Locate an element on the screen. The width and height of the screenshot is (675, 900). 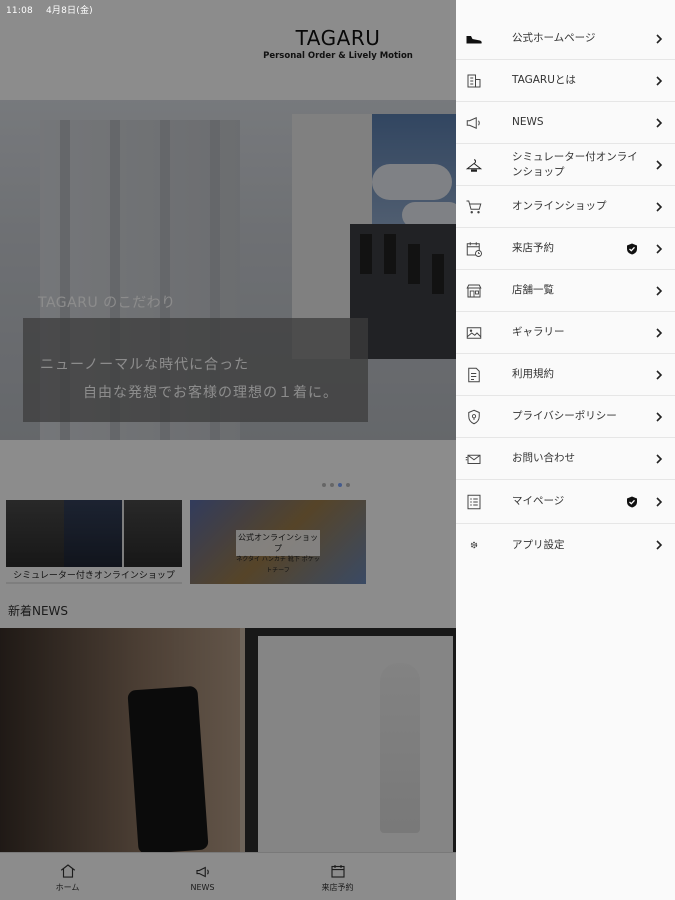
status-bar: 11:08 4月8日(金) is located at coordinates (337, 9).